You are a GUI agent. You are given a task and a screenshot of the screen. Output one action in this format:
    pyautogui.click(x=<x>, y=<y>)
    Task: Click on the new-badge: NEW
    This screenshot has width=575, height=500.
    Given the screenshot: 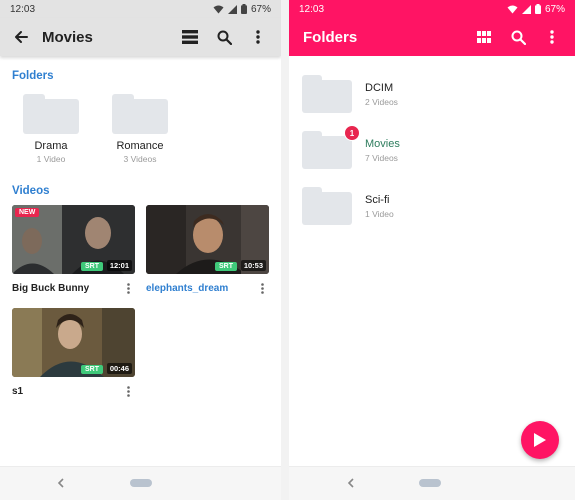 What is the action you would take?
    pyautogui.click(x=27, y=212)
    